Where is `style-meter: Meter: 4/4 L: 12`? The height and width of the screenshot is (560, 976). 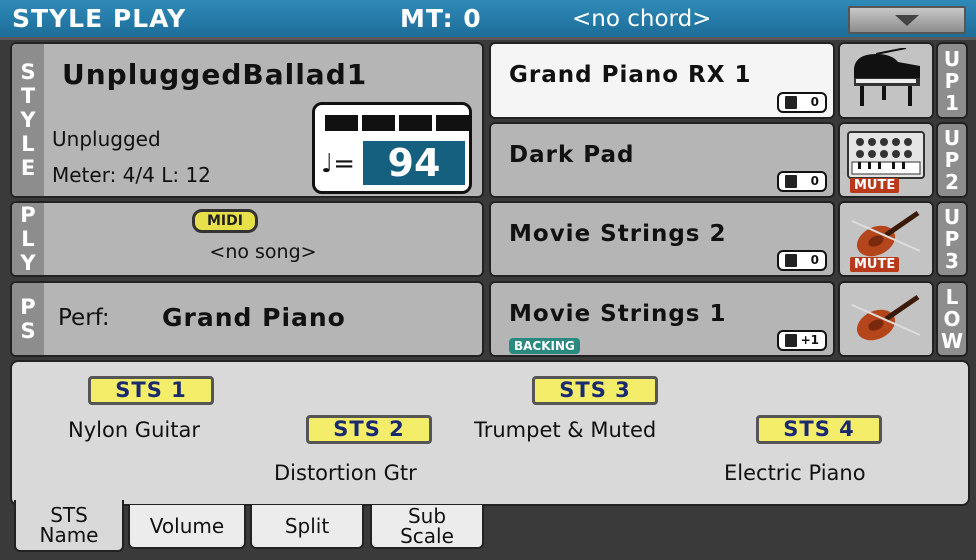 style-meter: Meter: 4/4 L: 12 is located at coordinates (131, 175).